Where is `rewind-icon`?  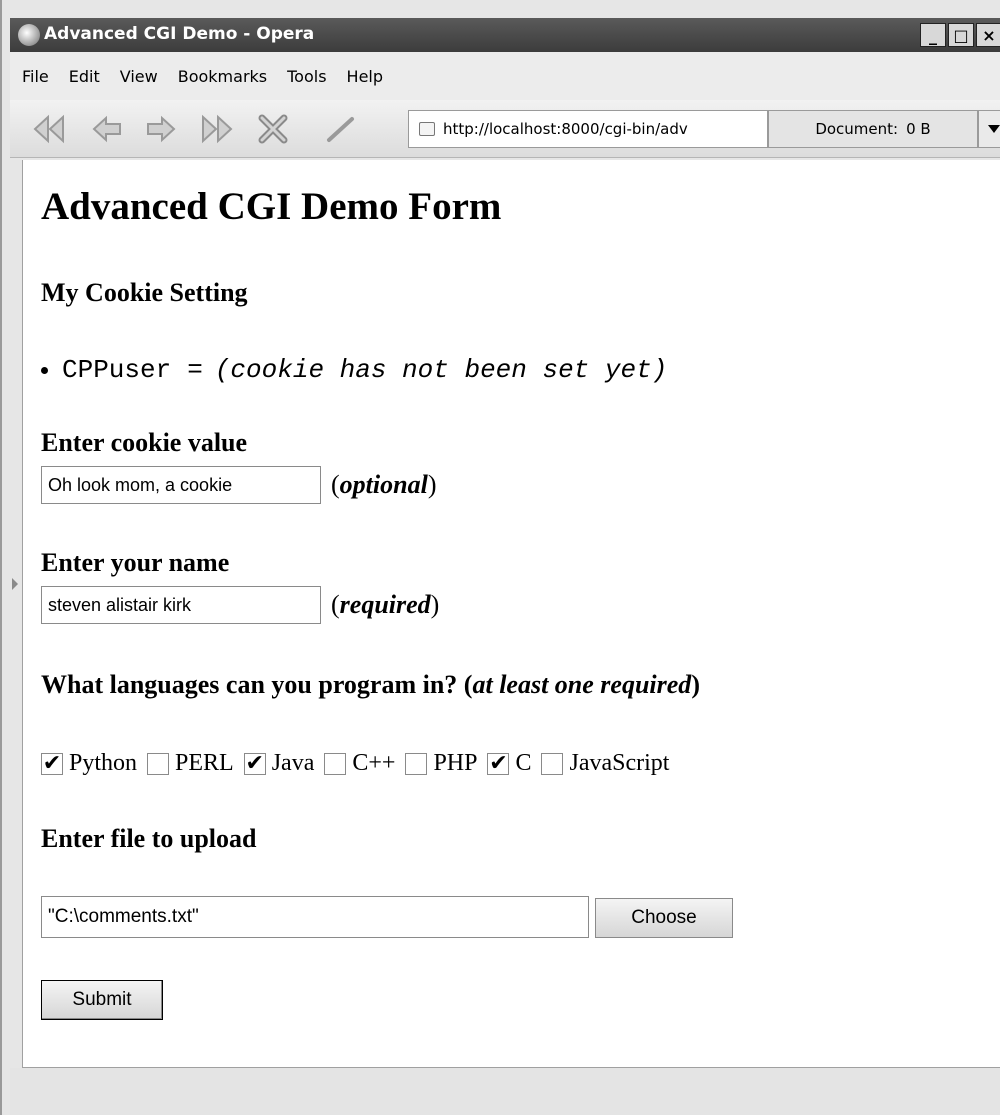 rewind-icon is located at coordinates (49, 129).